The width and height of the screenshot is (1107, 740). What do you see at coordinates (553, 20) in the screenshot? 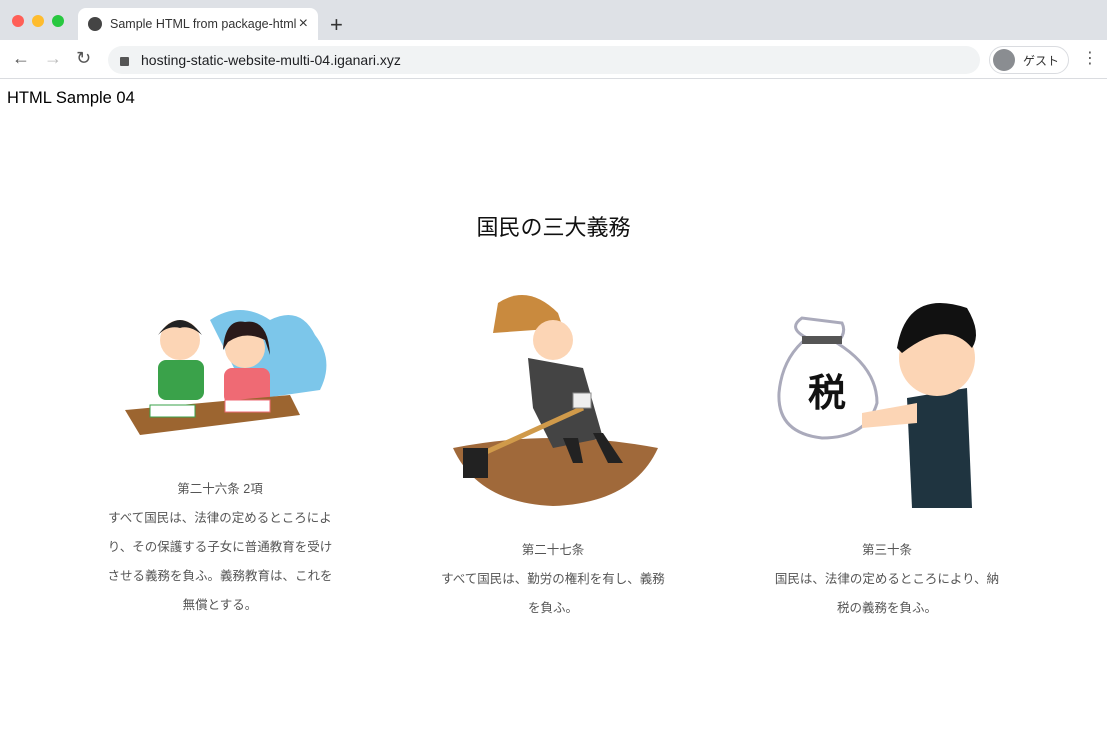
I see `tab-bar: Sample HTML from package-html × +` at bounding box center [553, 20].